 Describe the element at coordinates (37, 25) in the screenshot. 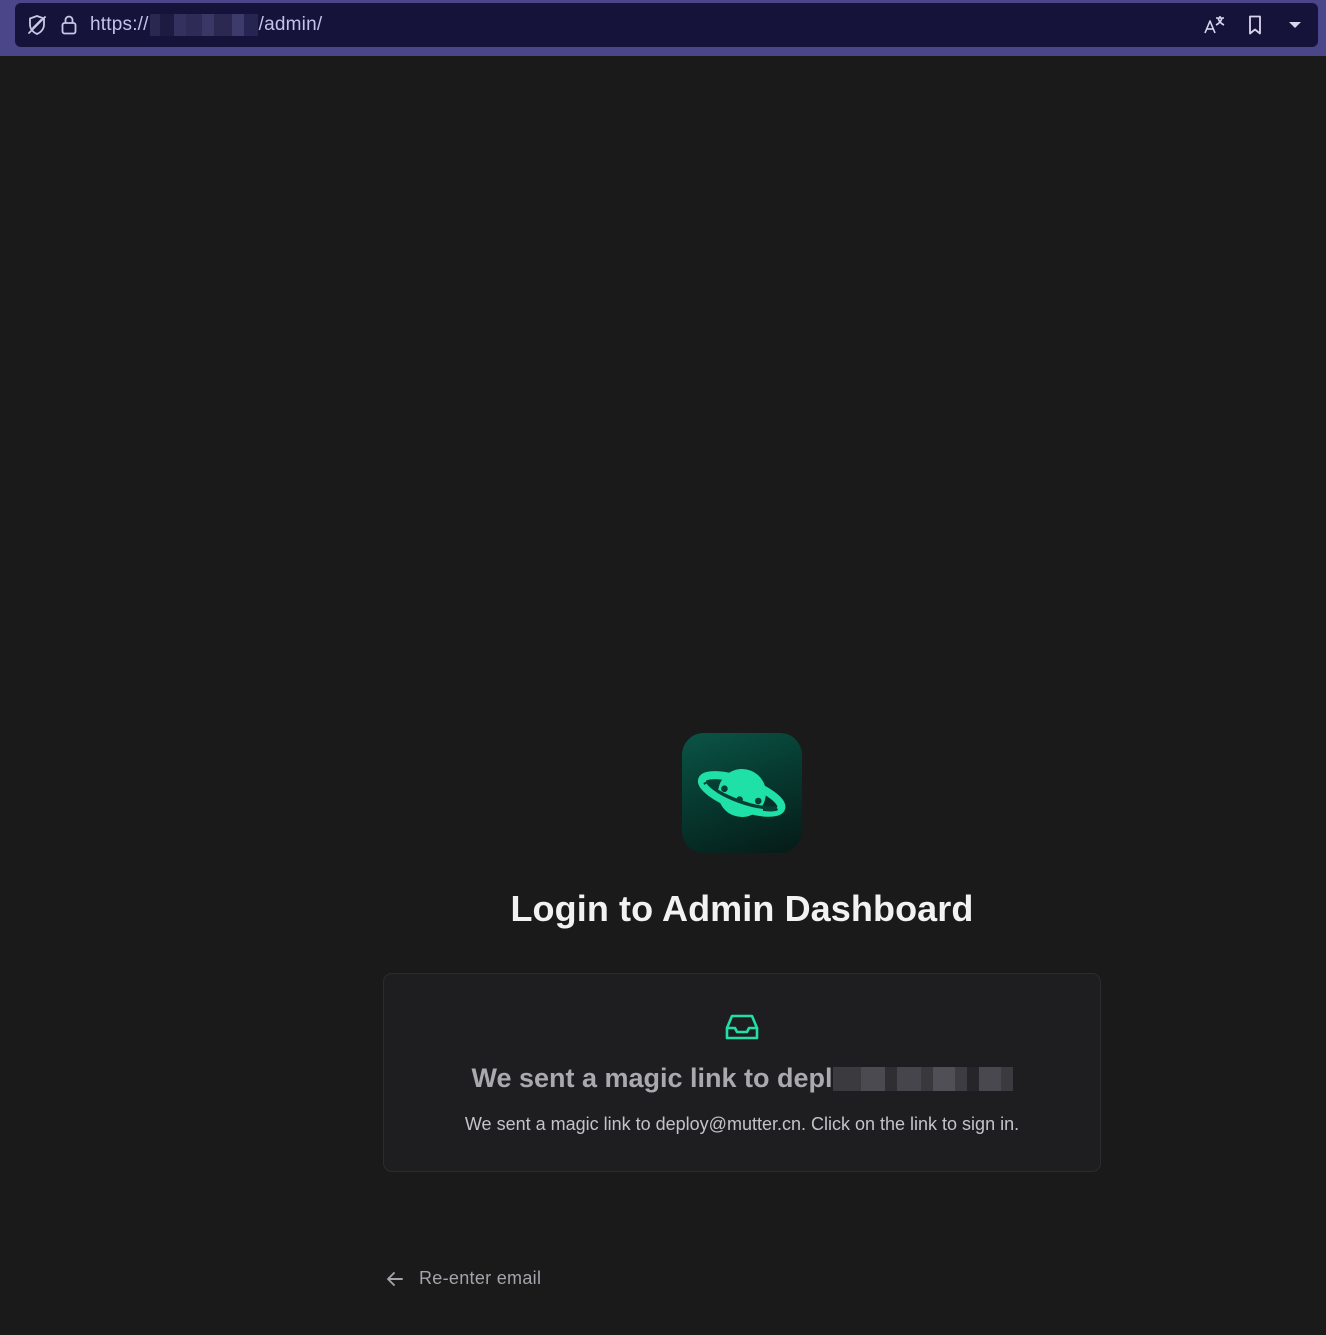

I see `tracking-protection-icon` at that location.